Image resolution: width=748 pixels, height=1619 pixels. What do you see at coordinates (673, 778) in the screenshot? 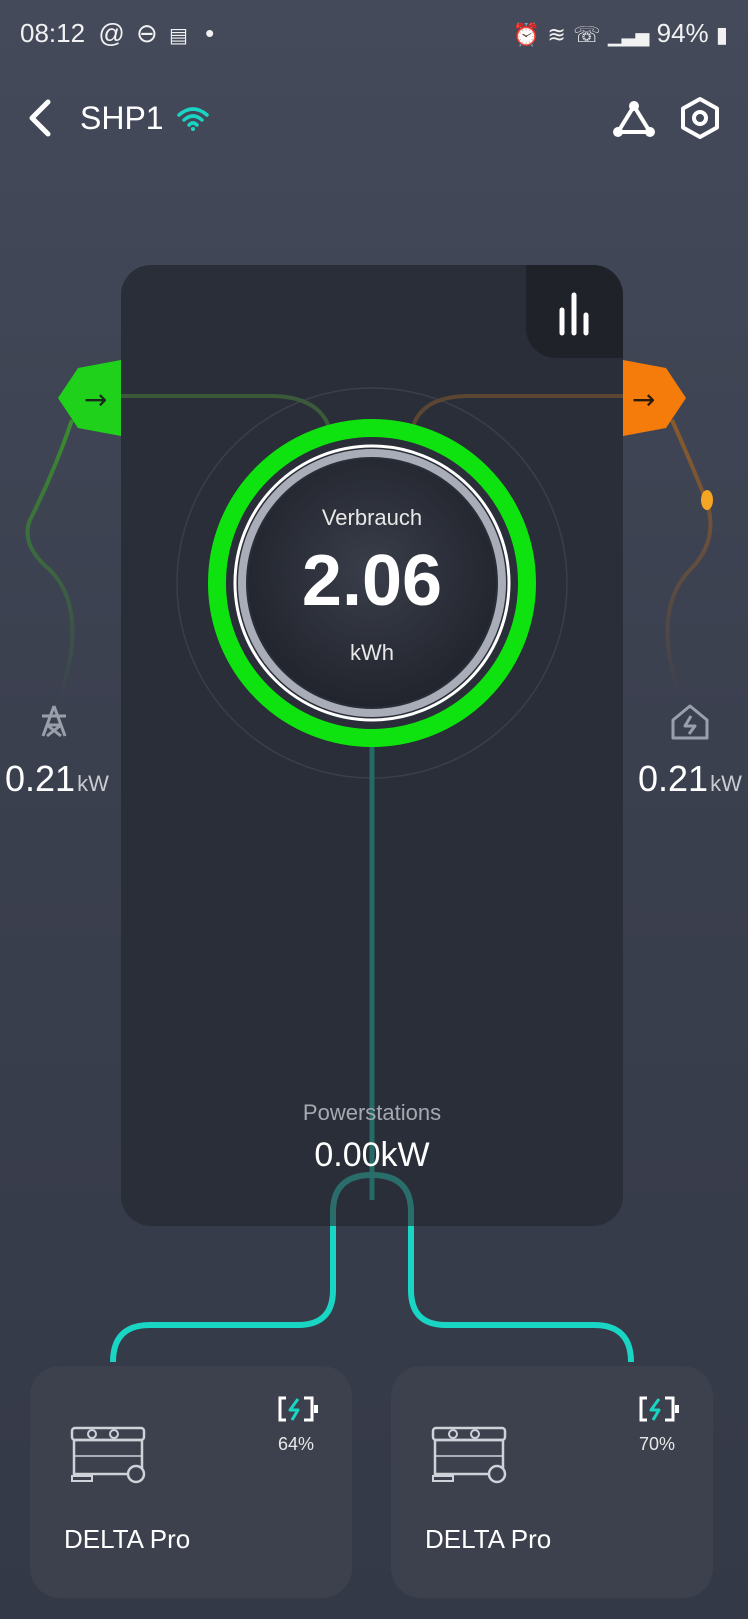
I see `home-power-value: 0.21` at bounding box center [673, 778].